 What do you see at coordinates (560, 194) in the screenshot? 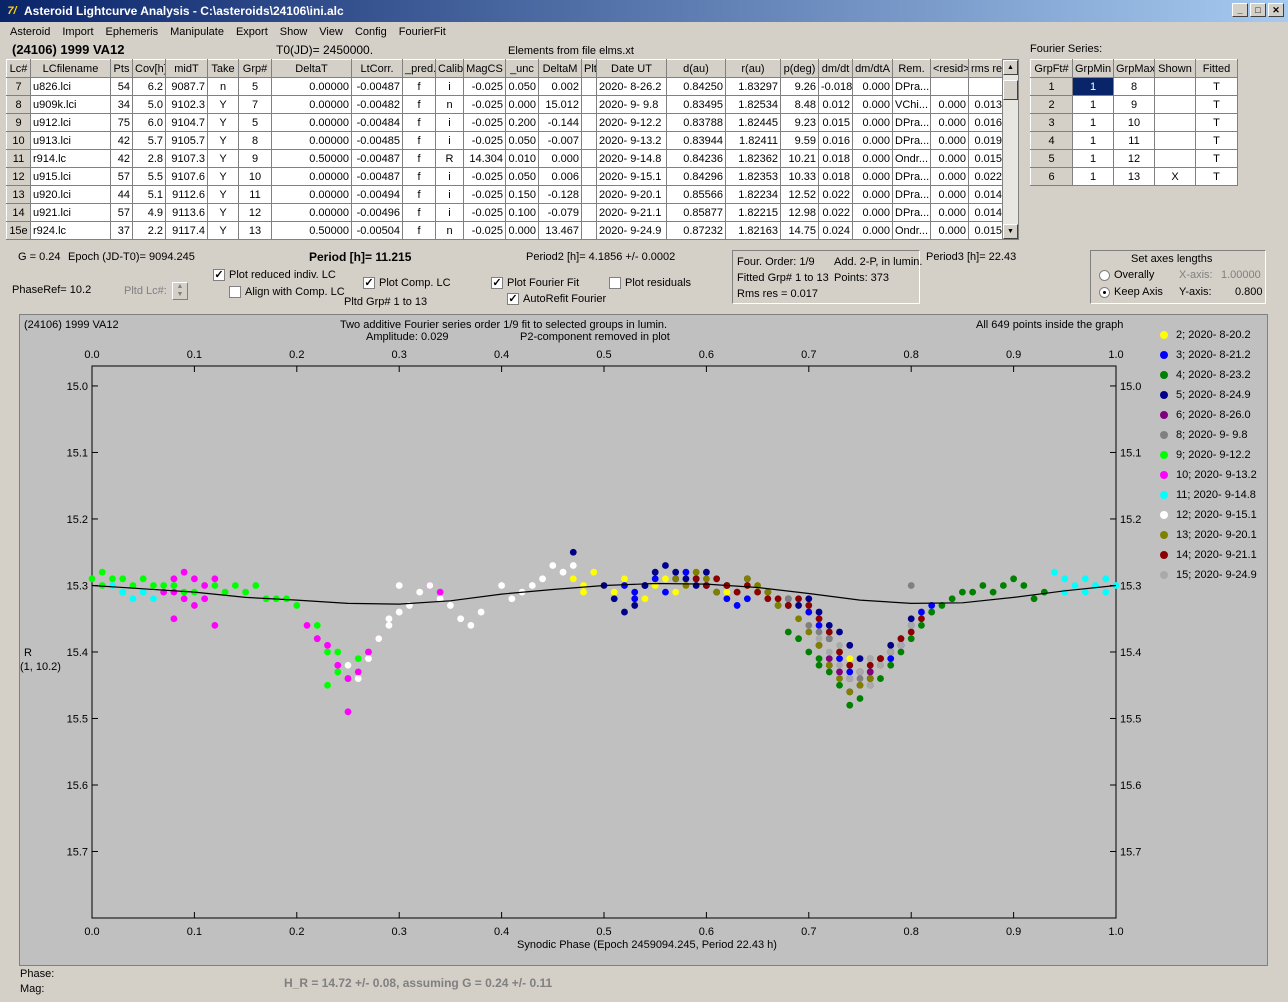
I see `table-cell: -0.128` at bounding box center [560, 194].